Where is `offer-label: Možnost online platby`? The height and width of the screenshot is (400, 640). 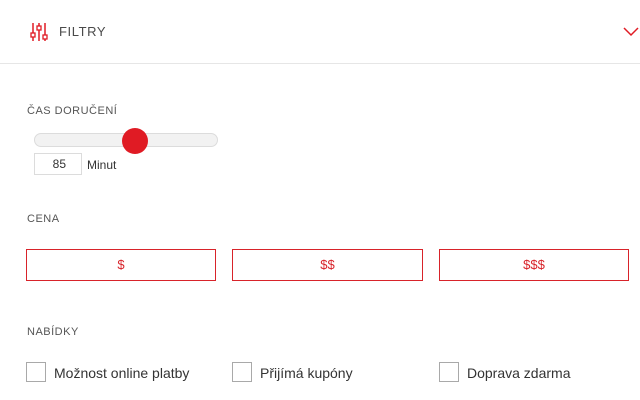
offer-label: Možnost online platby is located at coordinates (122, 373).